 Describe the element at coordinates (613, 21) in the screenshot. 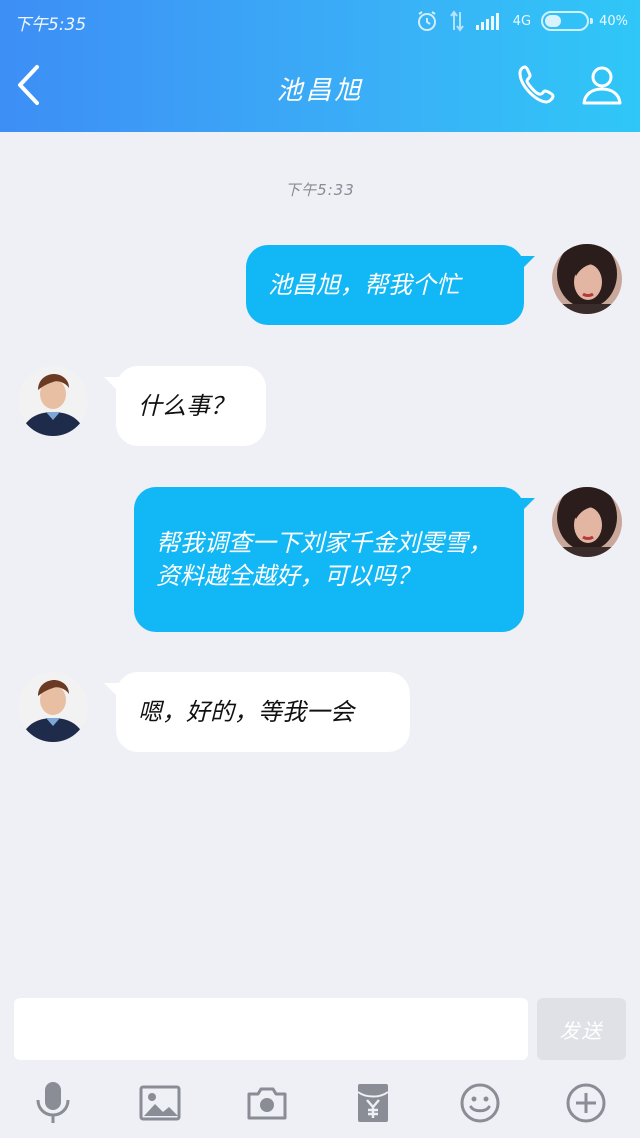

I see `battery-percent: 40%` at that location.